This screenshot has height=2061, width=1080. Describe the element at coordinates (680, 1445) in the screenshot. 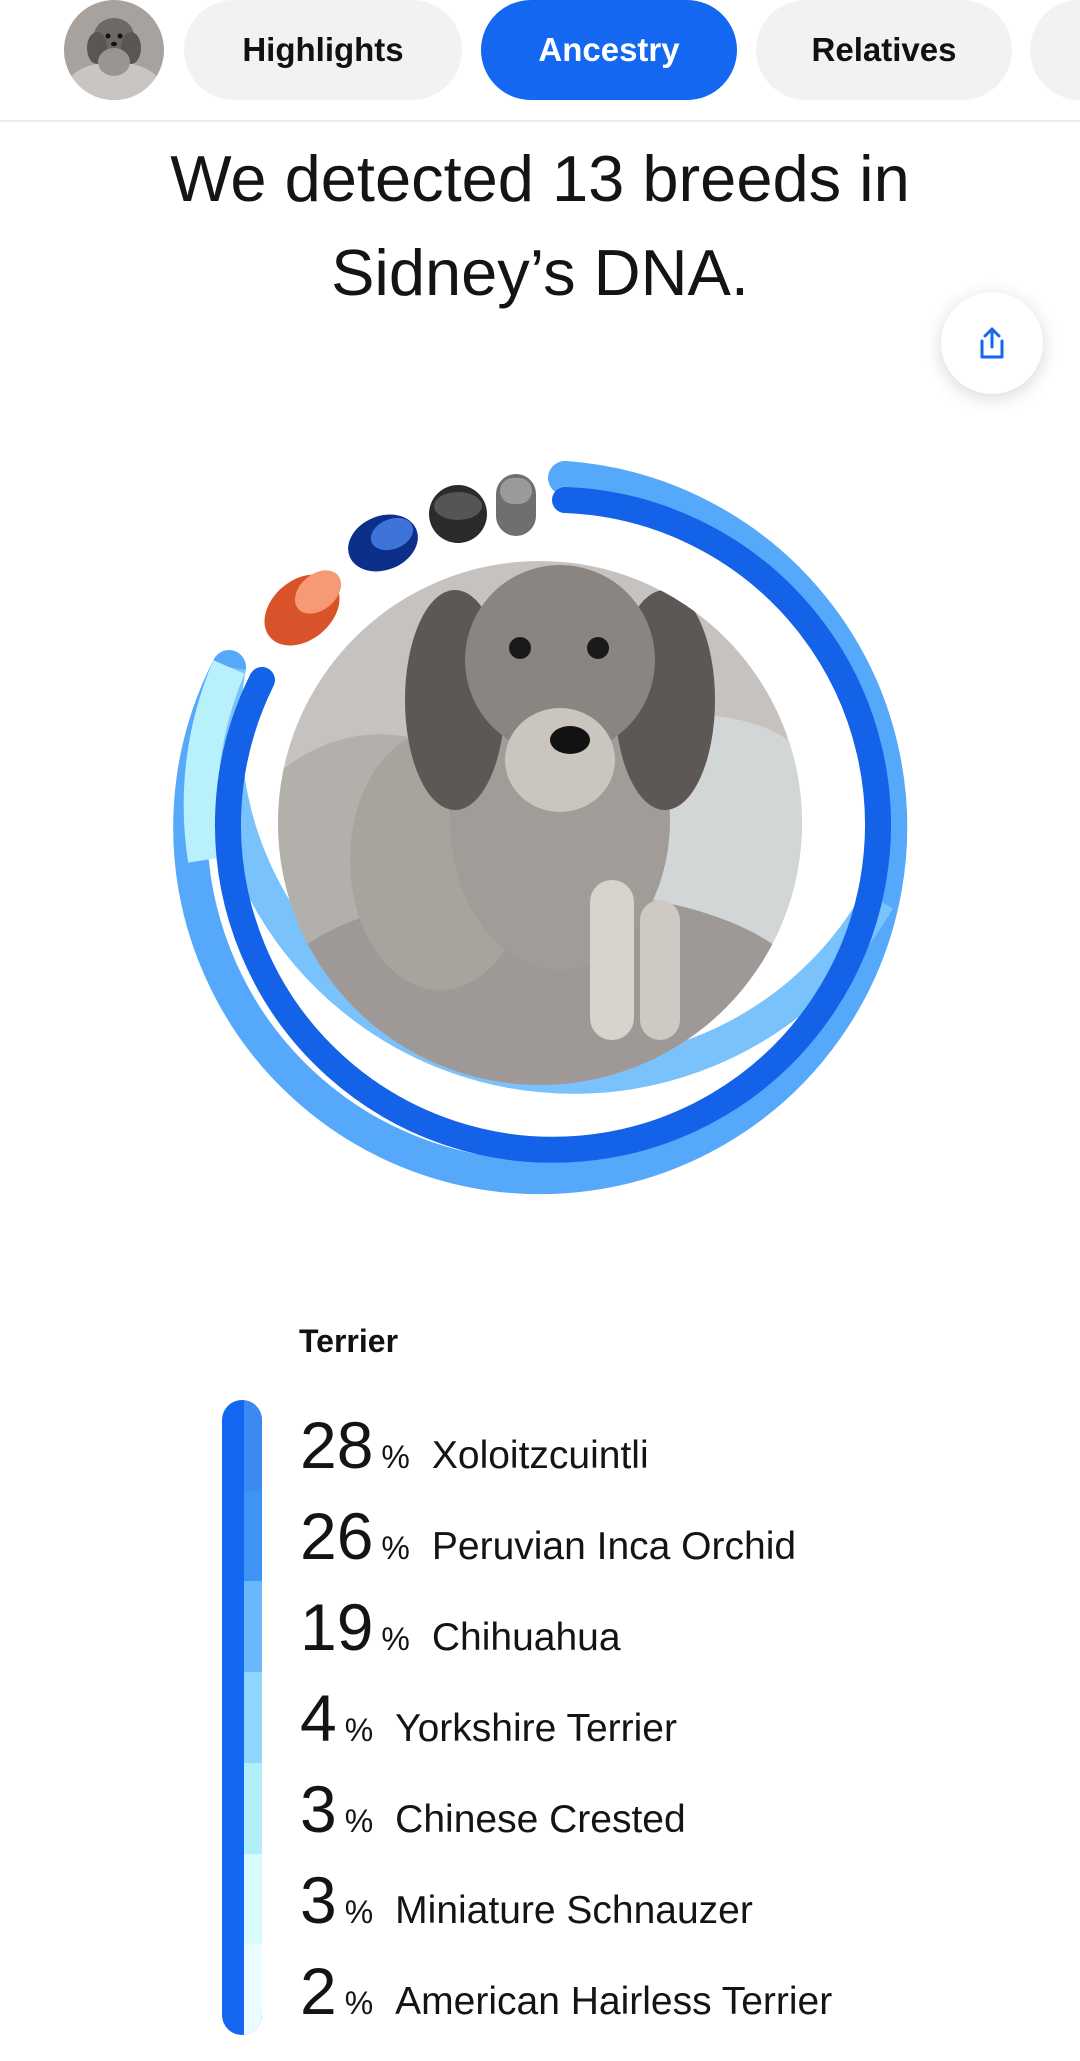

I see `breed-row: 28% Xoloitzcuintli` at that location.